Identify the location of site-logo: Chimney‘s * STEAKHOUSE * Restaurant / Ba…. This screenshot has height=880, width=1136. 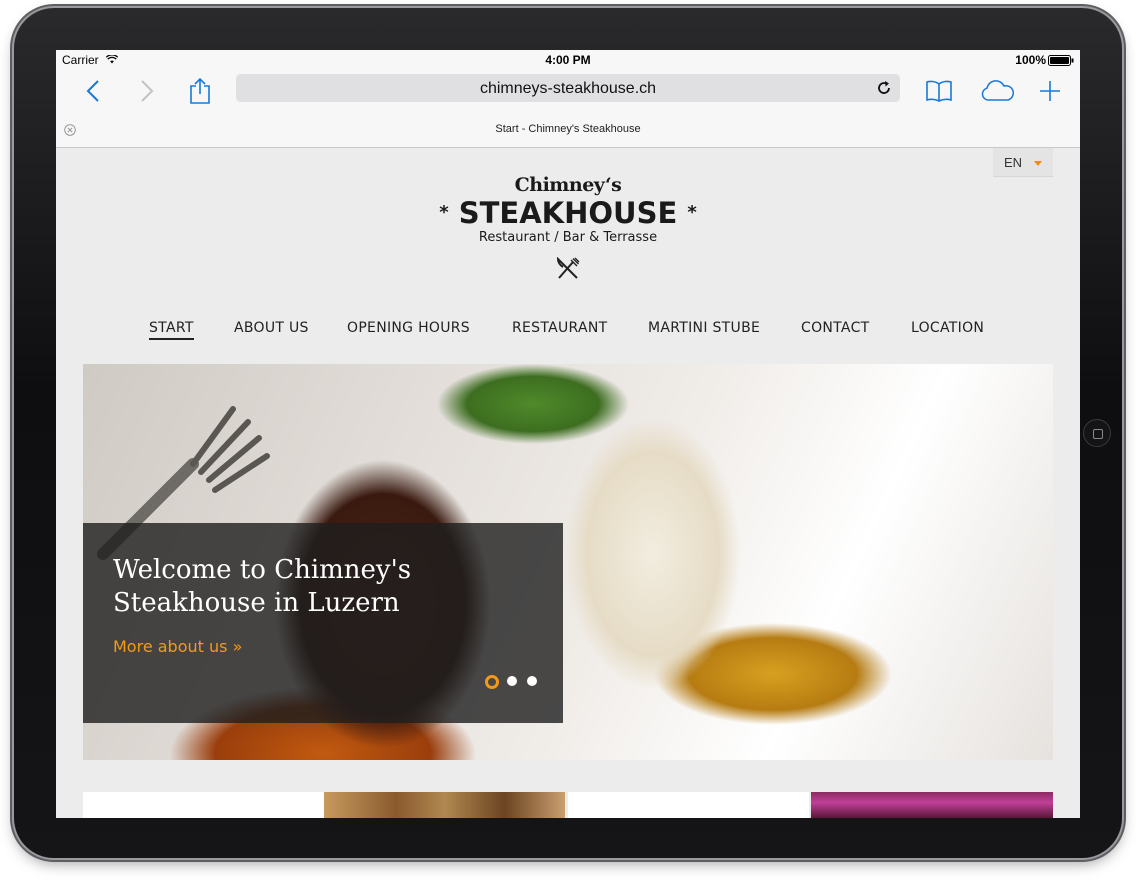
(568, 228).